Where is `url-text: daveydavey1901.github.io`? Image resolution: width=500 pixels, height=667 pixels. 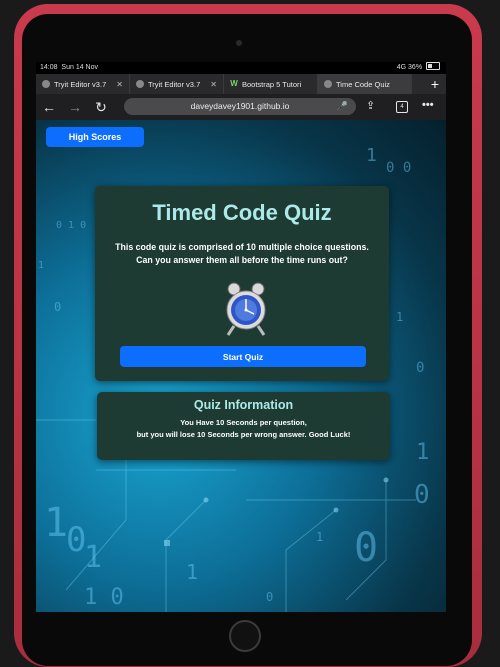 url-text: daveydavey1901.github.io is located at coordinates (240, 106).